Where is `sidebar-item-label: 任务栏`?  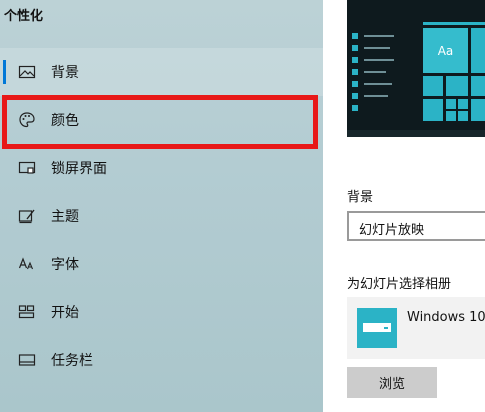
sidebar-item-label: 任务栏 is located at coordinates (72, 361).